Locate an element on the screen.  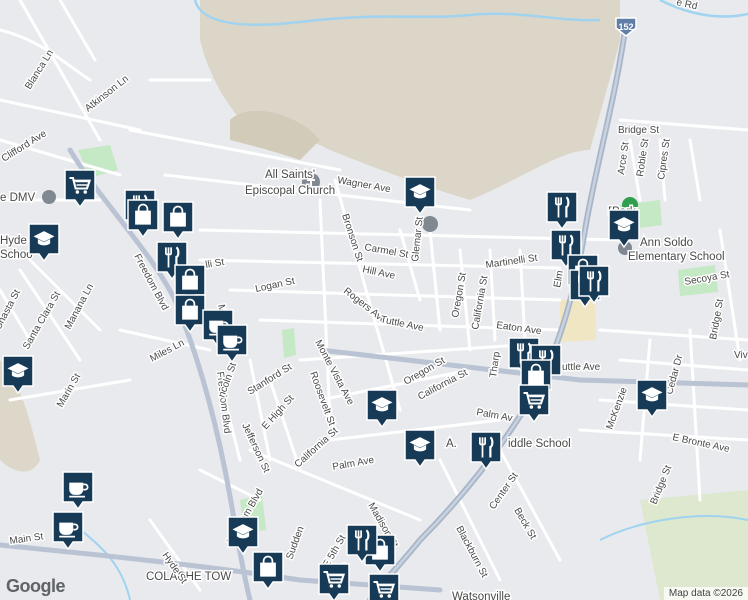
poi-label-all-saints-2: Episcopal Church is located at coordinates (290, 191).